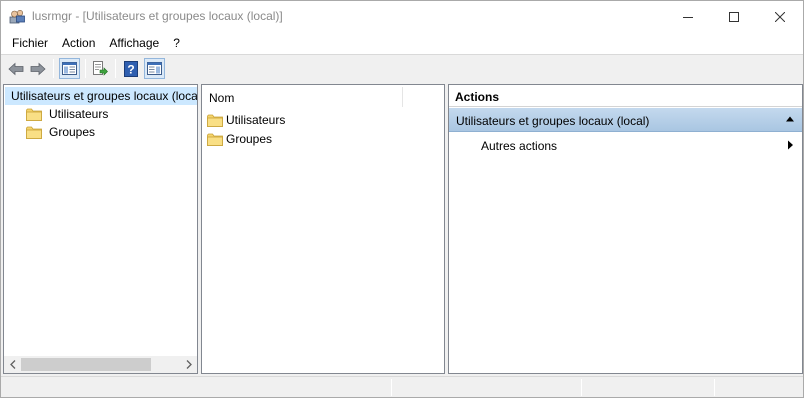 This screenshot has height=398, width=804. Describe the element at coordinates (222, 98) in the screenshot. I see `column-header-label: Nom` at that location.